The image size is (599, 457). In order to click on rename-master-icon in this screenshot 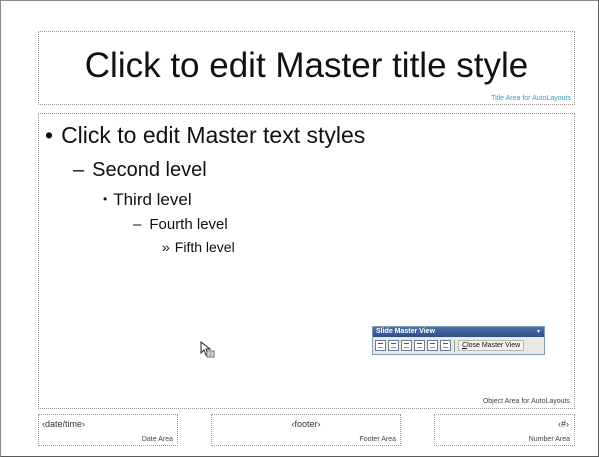, I will do `click(432, 345)`.